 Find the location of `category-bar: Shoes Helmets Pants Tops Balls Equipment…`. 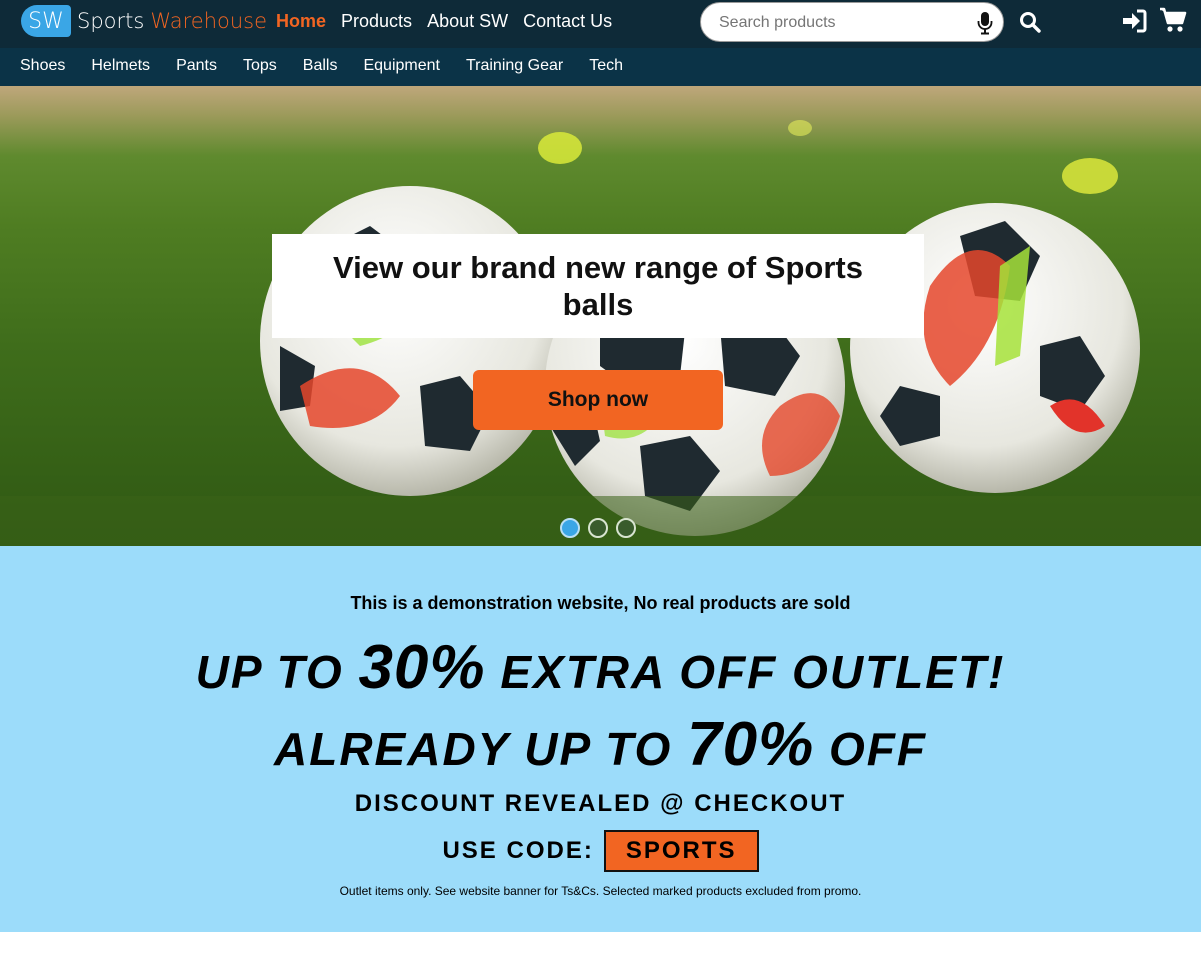

category-bar: Shoes Helmets Pants Tops Balls Equipment… is located at coordinates (600, 67).